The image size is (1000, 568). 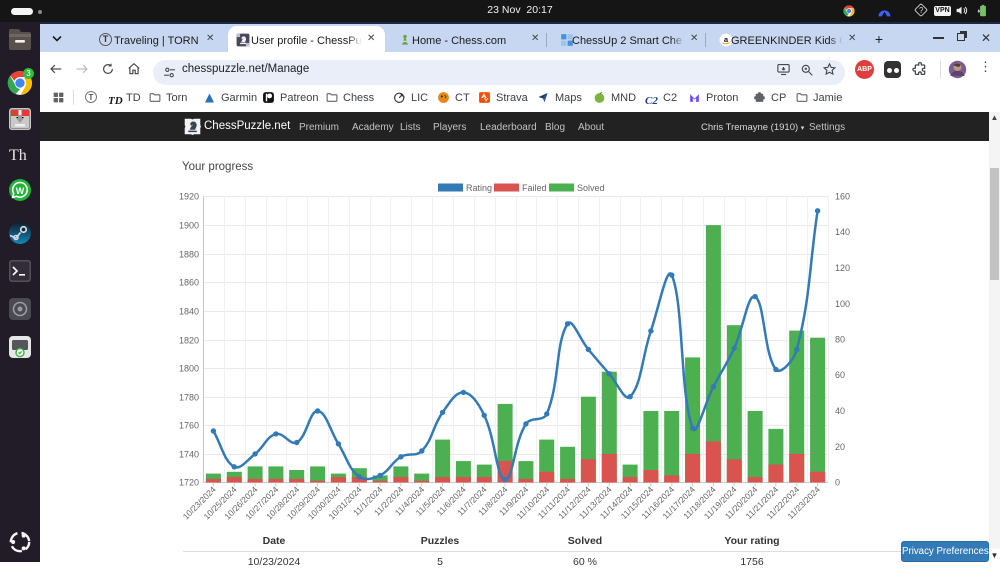 What do you see at coordinates (842, 197) in the screenshot?
I see `svg-text: 160` at bounding box center [842, 197].